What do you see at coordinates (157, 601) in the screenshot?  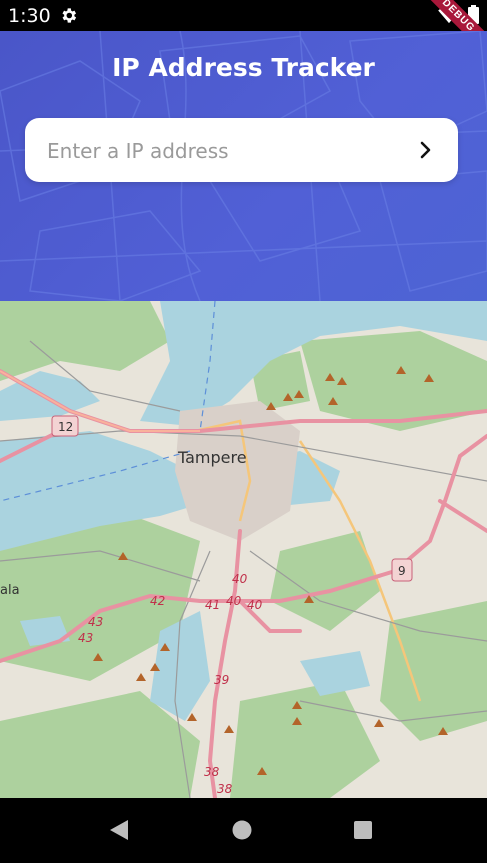 I see `route-label: 42` at bounding box center [157, 601].